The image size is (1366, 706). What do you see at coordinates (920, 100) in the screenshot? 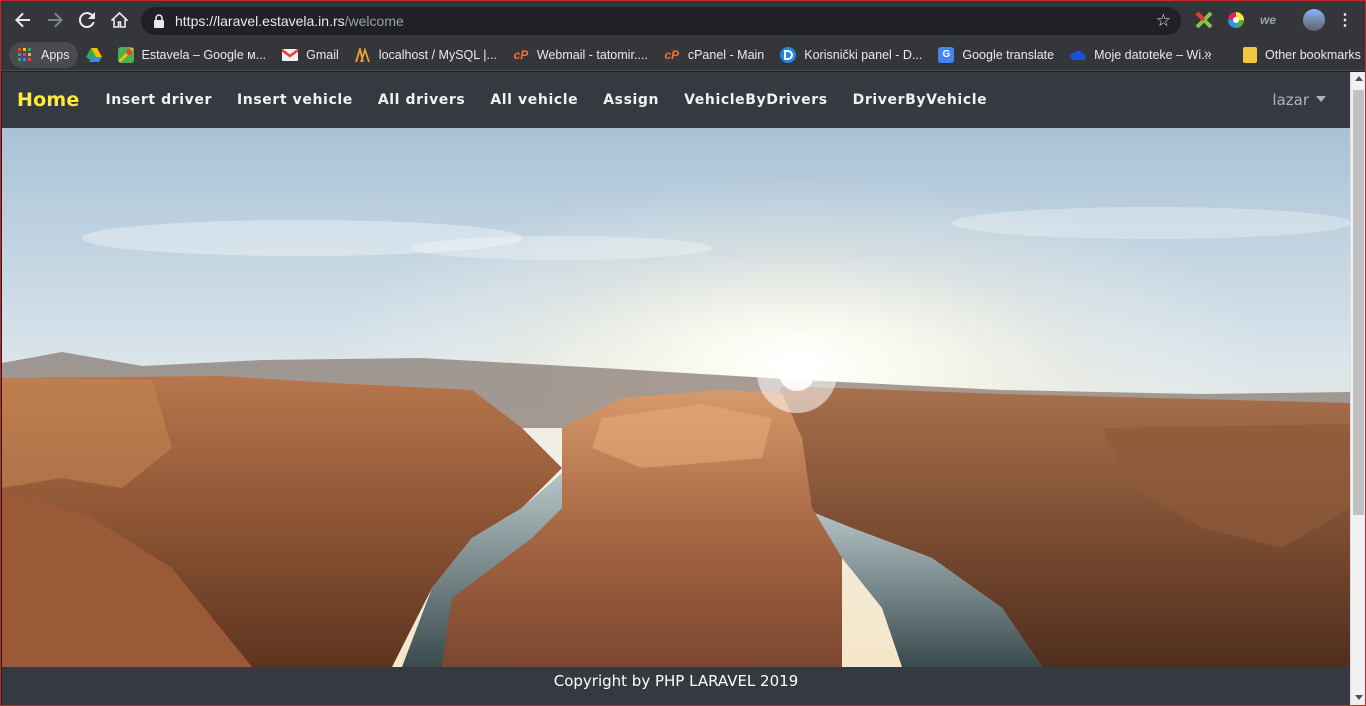
I see `nav-driver-by-vehicle: DriverByVehicle` at bounding box center [920, 100].